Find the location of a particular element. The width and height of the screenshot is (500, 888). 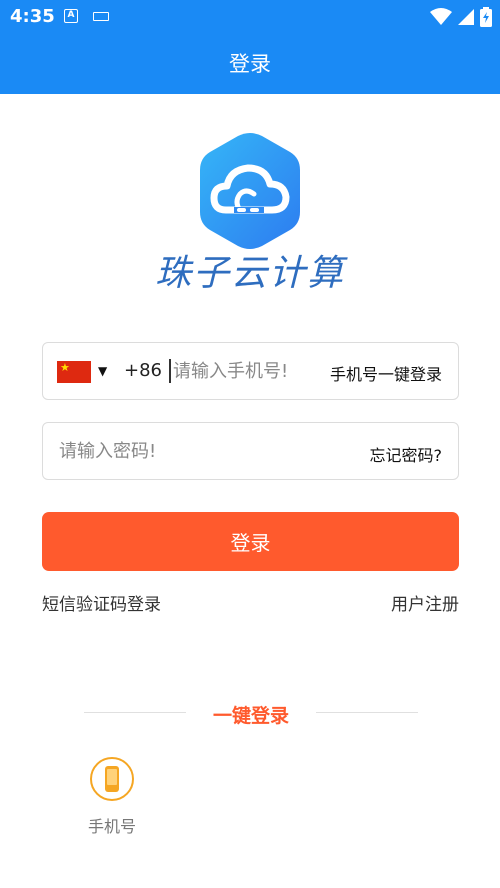

app-bar: 登录 is located at coordinates (250, 64).